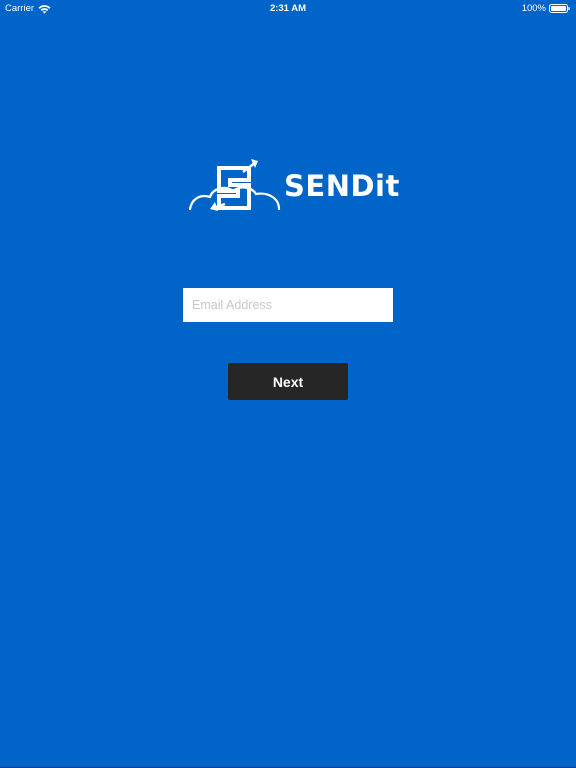 The width and height of the screenshot is (576, 768). Describe the element at coordinates (559, 8) in the screenshot. I see `battery-icon` at that location.